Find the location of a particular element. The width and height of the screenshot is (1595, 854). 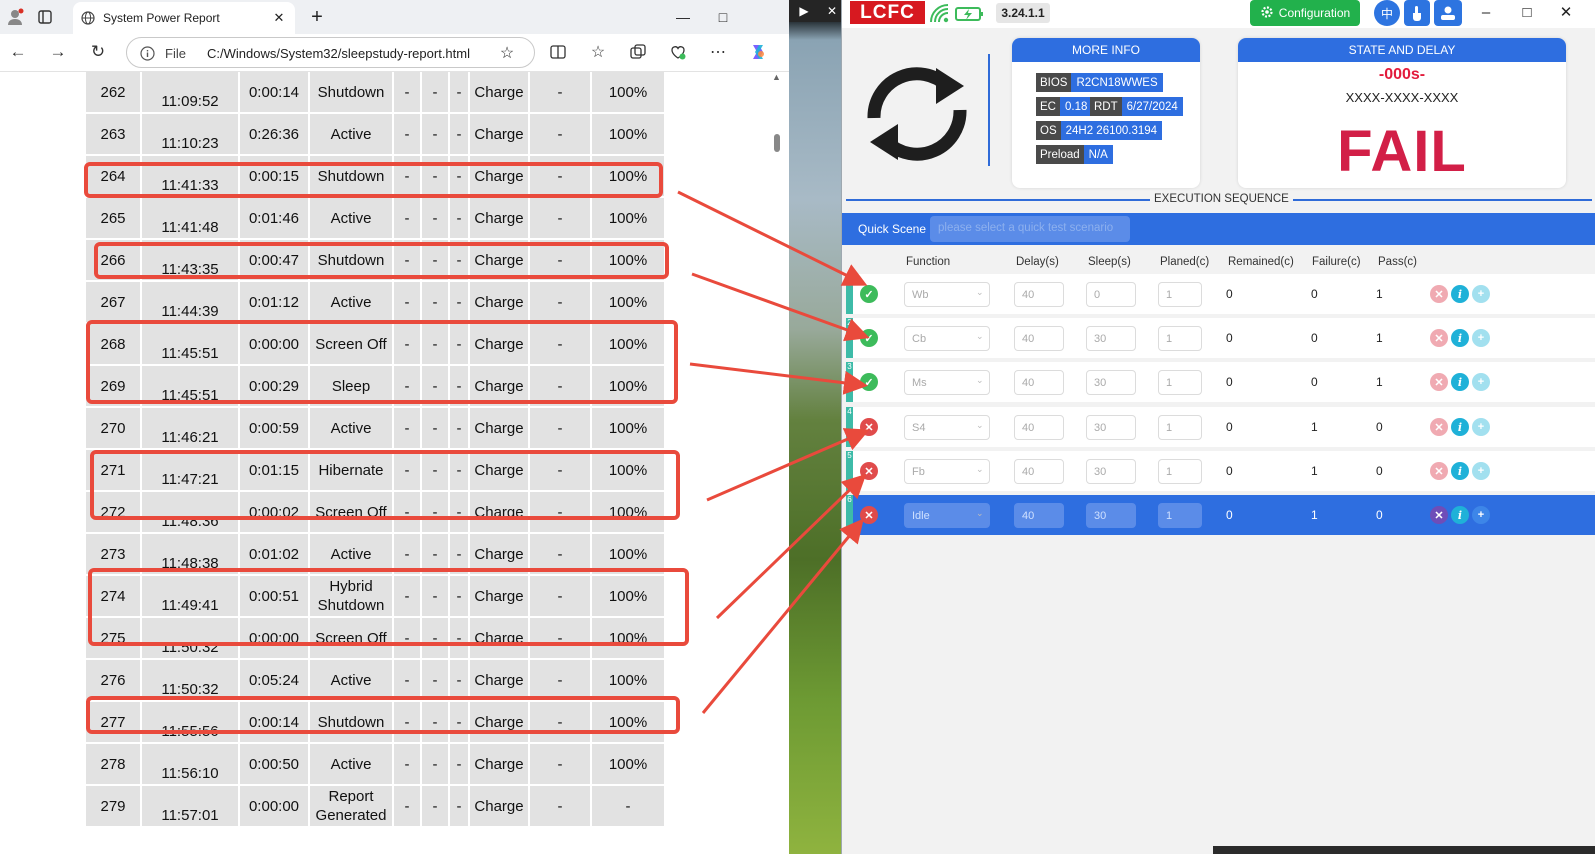

pass-value: 1 is located at coordinates (1379, 338).